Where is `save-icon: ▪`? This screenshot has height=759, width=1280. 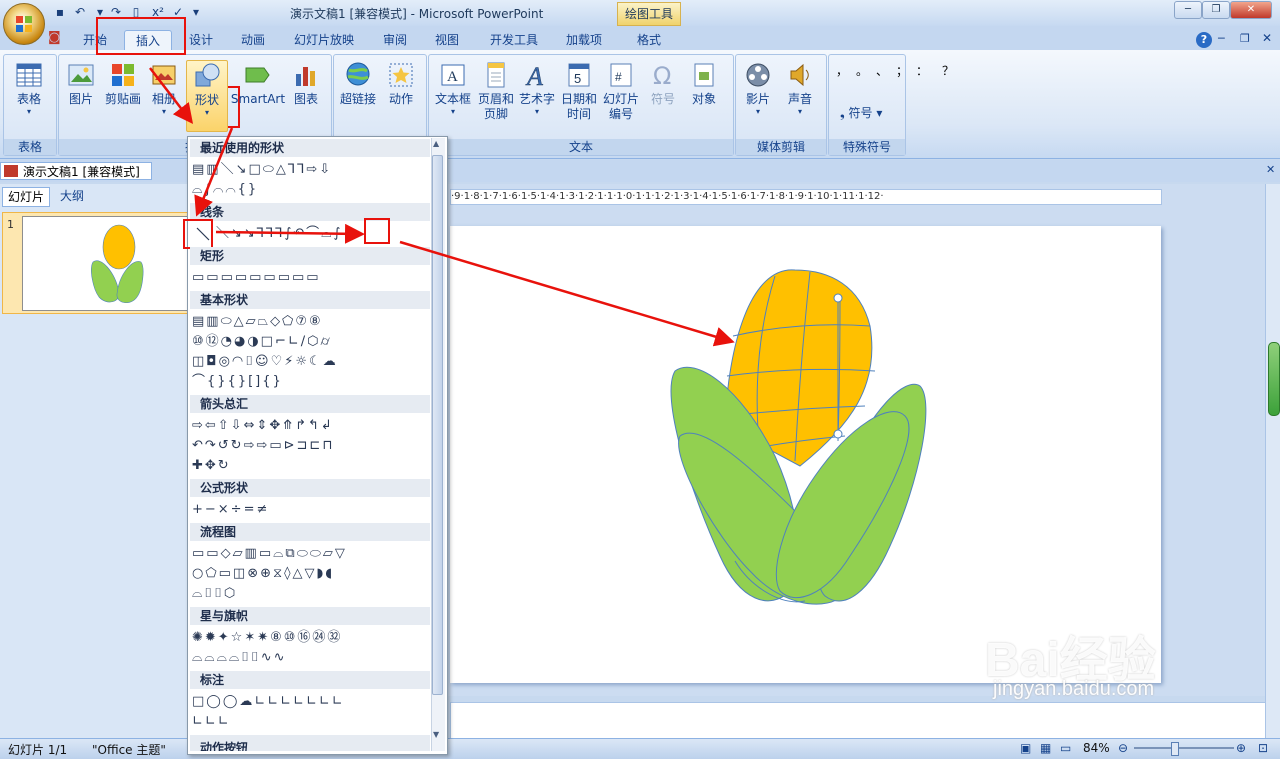
save-icon: ▪ is located at coordinates (60, 12).